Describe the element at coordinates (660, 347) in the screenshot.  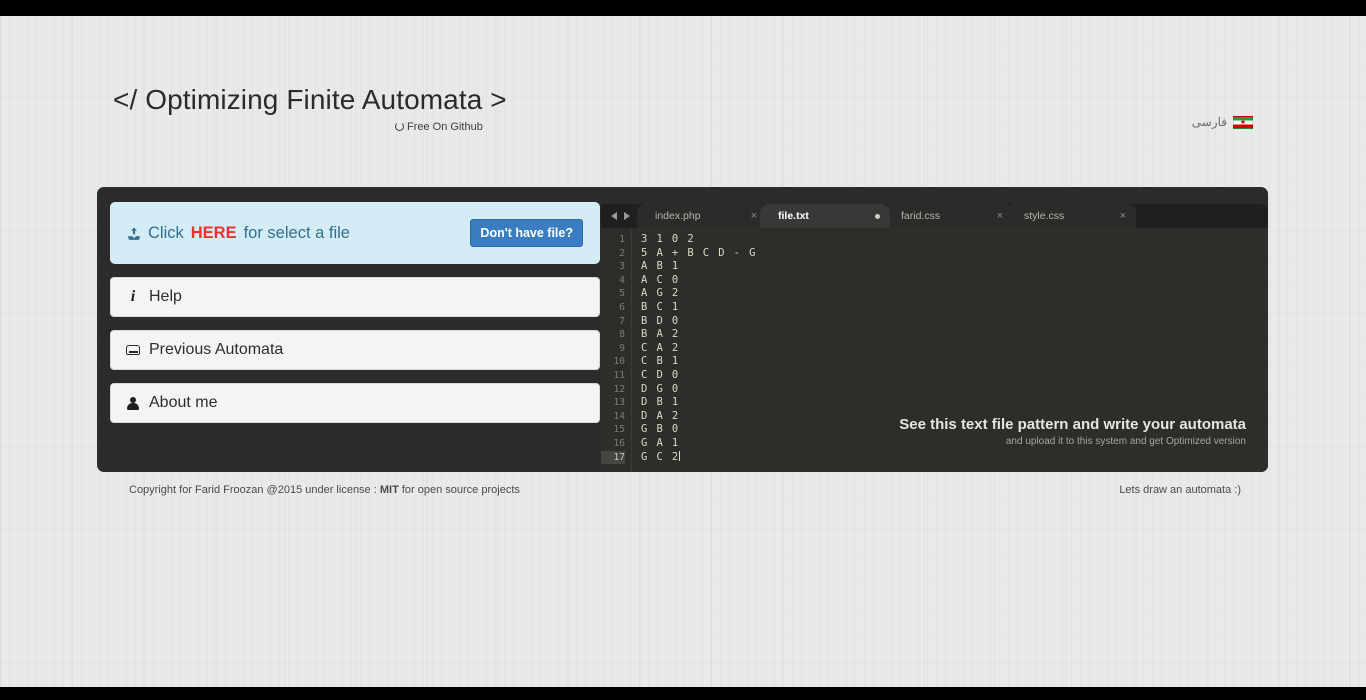
I see `code-line: C A 2` at that location.